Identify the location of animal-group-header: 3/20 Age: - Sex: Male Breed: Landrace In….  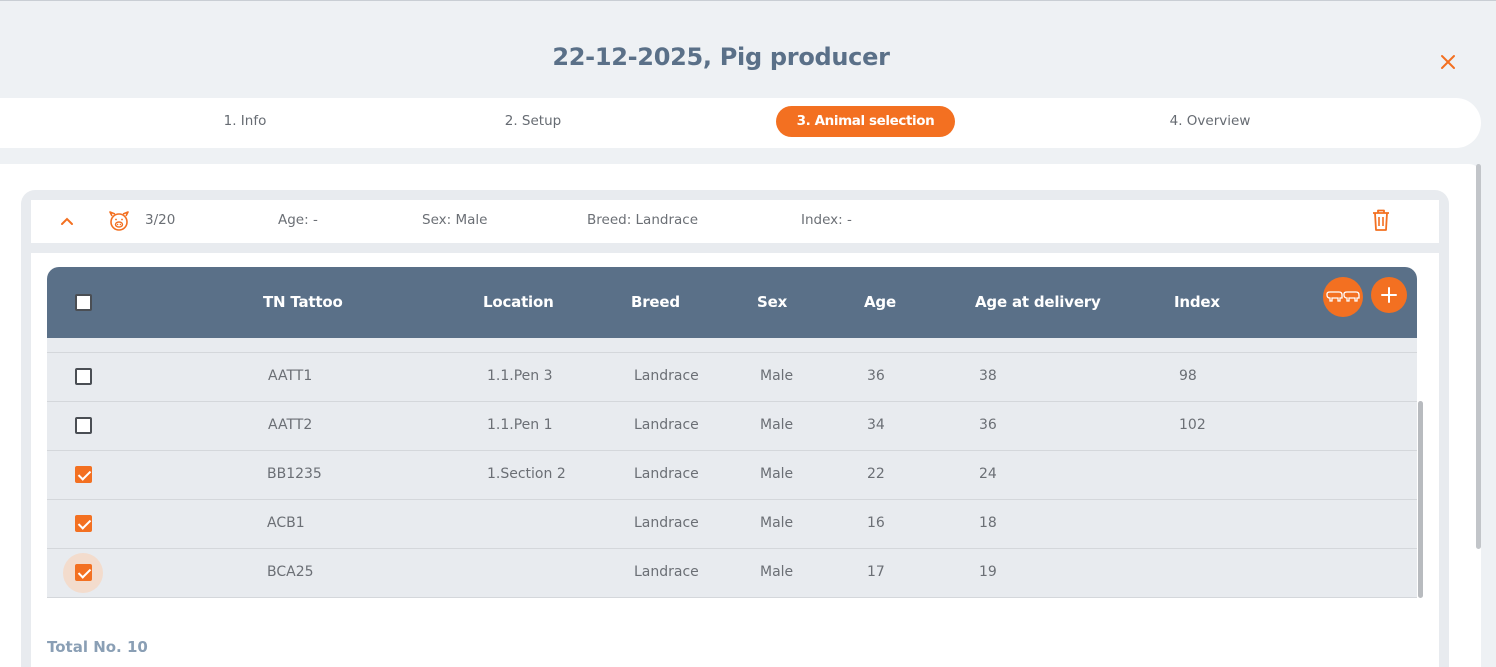
(735, 221).